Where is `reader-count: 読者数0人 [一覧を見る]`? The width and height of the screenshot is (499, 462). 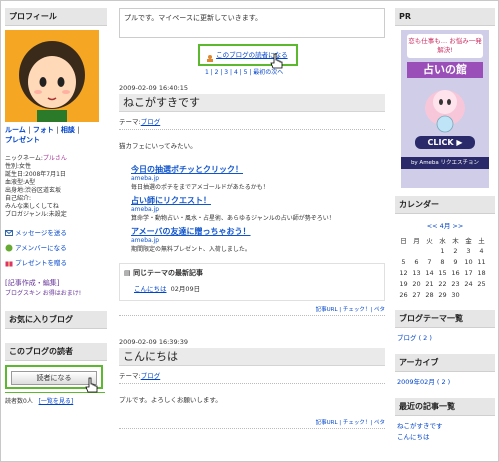
reader-count: 読者数0人 [一覧を見る] is located at coordinates (56, 400).